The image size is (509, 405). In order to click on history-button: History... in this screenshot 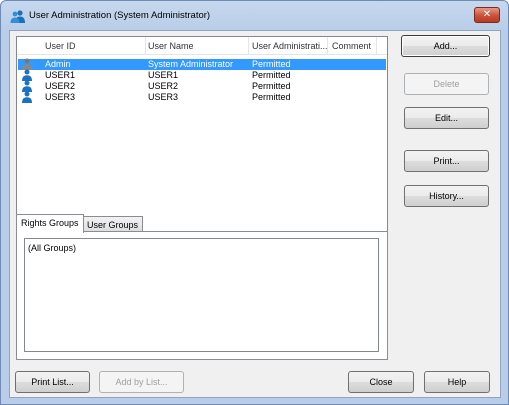, I will do `click(446, 196)`.